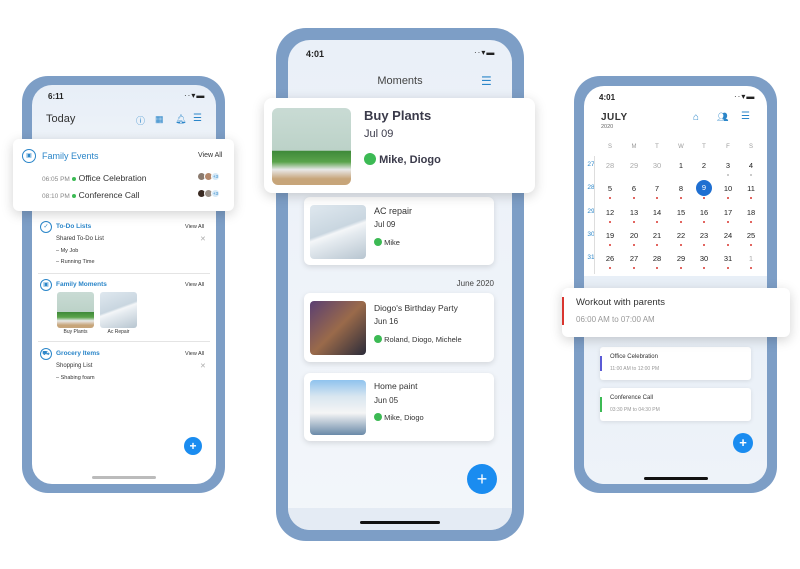 This screenshot has height=569, width=800. What do you see at coordinates (607, 127) in the screenshot?
I see `year-label: 2020` at bounding box center [607, 127].